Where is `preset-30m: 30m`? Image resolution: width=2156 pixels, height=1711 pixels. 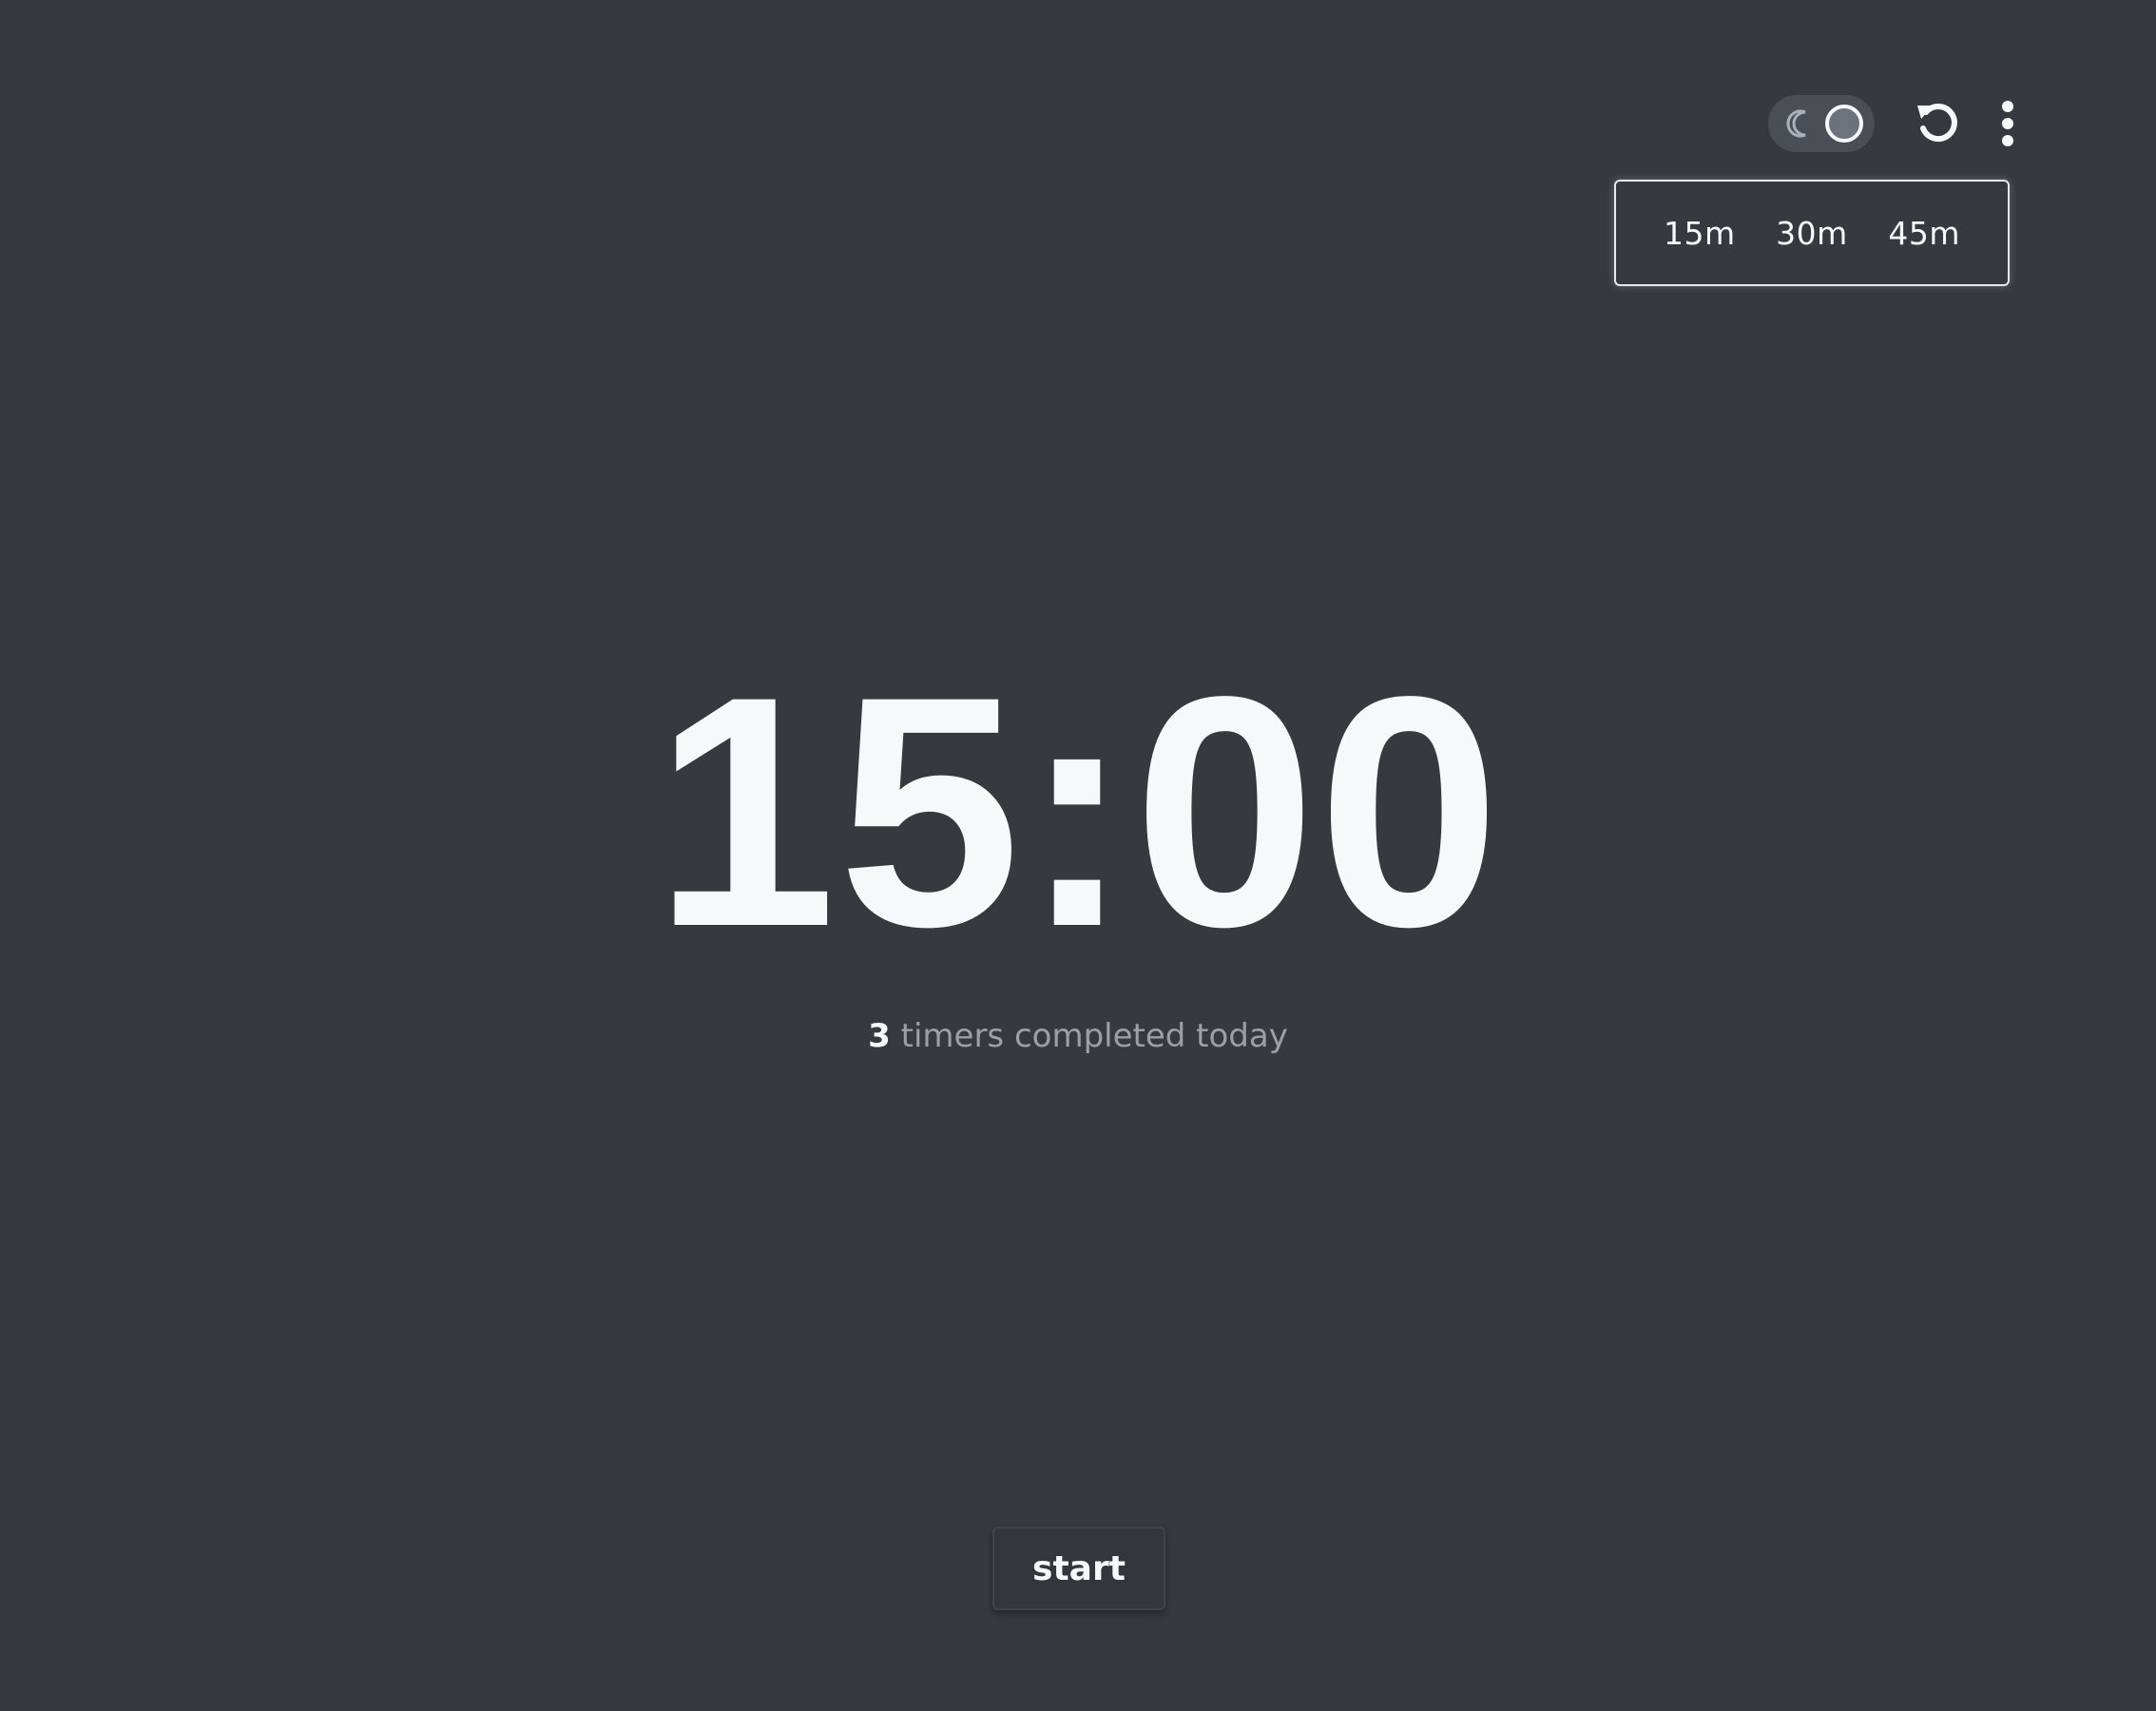 preset-30m: 30m is located at coordinates (1812, 233).